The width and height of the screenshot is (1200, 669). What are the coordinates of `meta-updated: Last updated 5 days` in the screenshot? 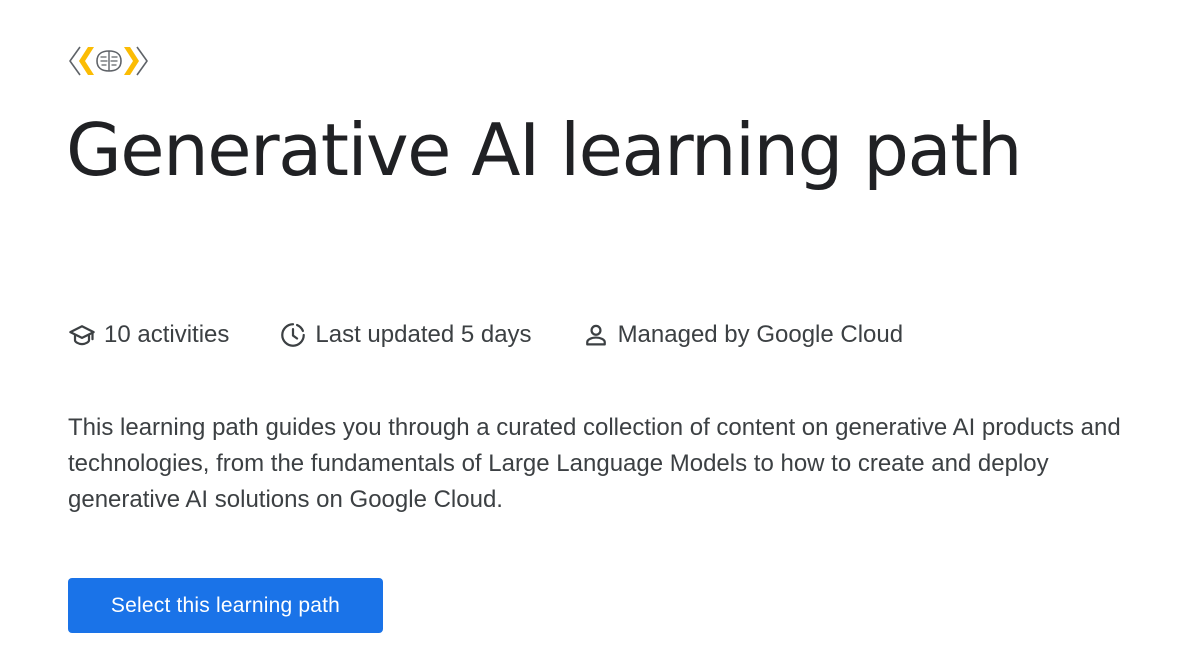 It's located at (405, 335).